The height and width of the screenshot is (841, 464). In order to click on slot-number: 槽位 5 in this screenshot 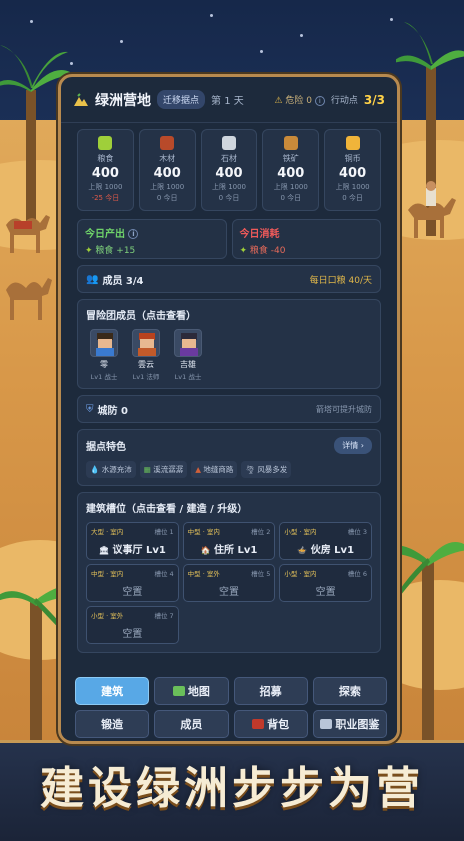, I will do `click(261, 574)`.